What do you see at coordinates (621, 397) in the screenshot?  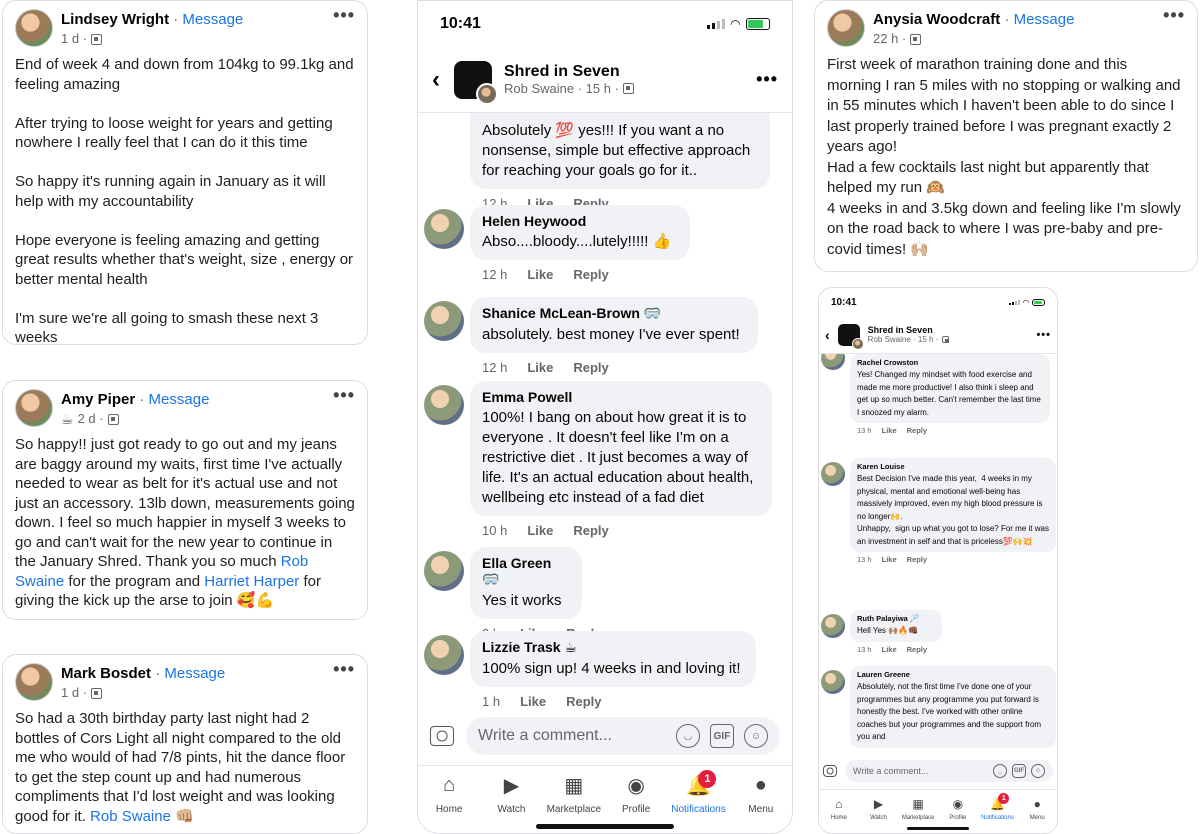 I see `commenter-name: Emma Powell` at bounding box center [621, 397].